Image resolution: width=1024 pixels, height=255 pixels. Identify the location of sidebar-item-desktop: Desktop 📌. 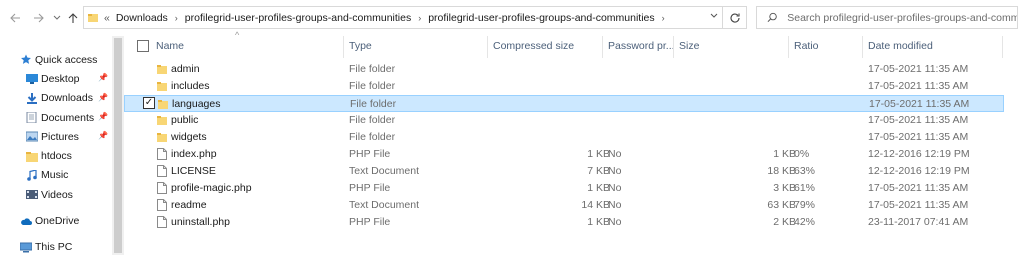
(56, 78).